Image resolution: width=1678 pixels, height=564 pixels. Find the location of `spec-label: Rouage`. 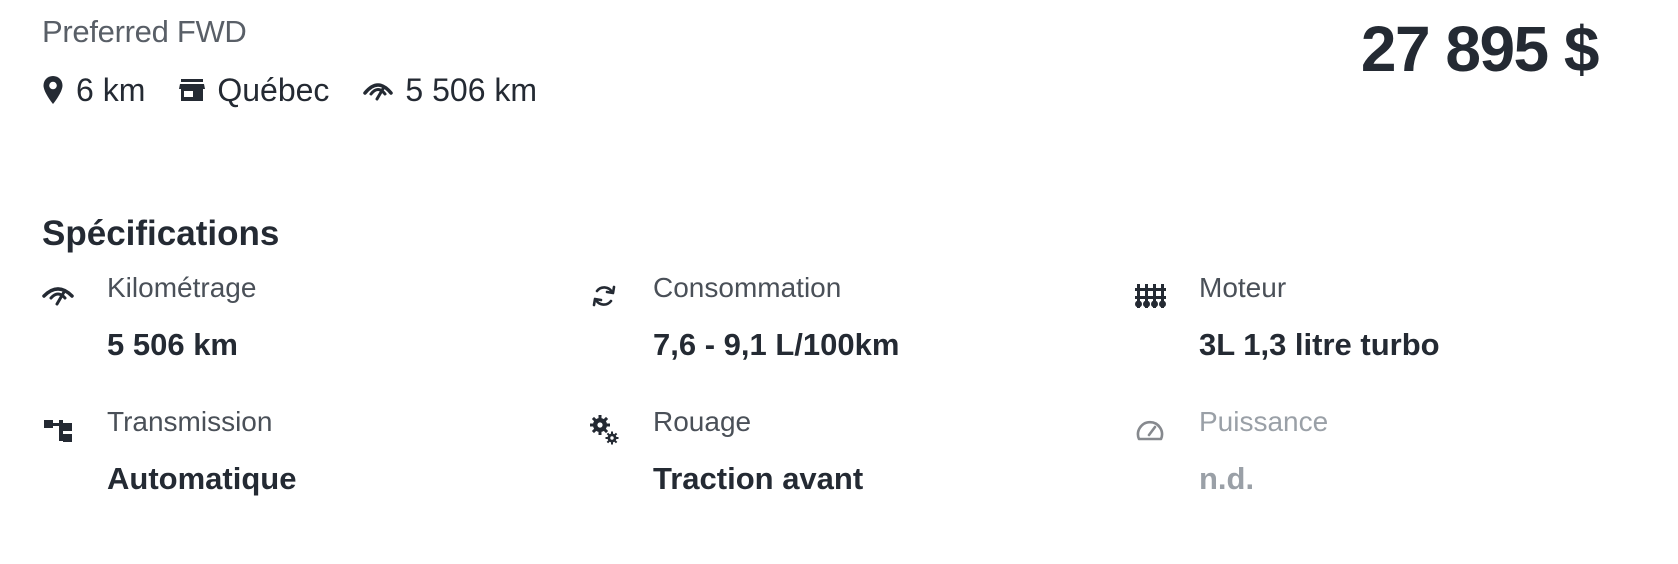

spec-label: Rouage is located at coordinates (702, 421).